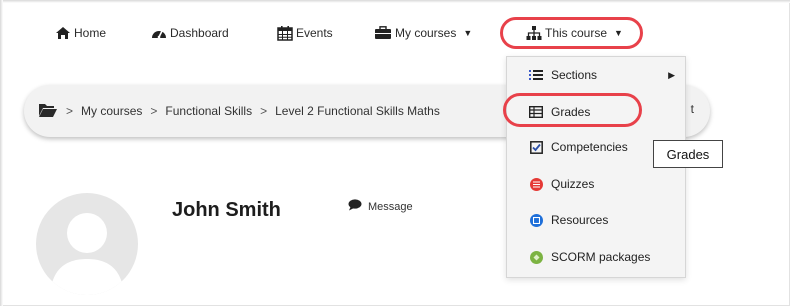 The image size is (790, 306). I want to click on checkbox-icon, so click(536, 147).